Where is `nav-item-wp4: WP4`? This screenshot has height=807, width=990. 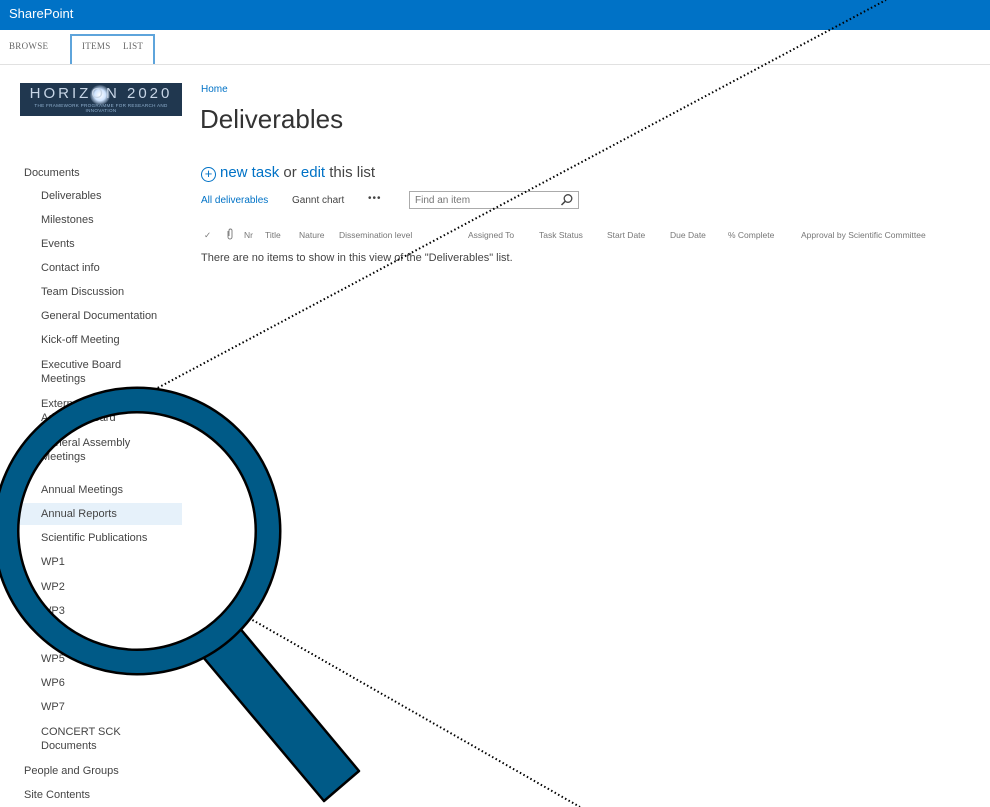 nav-item-wp4: WP4 is located at coordinates (53, 635).